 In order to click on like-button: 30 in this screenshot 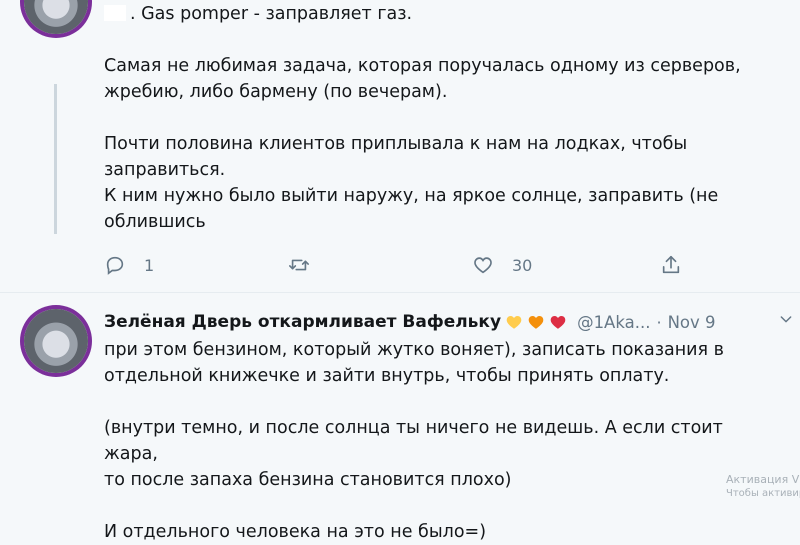, I will do `click(502, 265)`.